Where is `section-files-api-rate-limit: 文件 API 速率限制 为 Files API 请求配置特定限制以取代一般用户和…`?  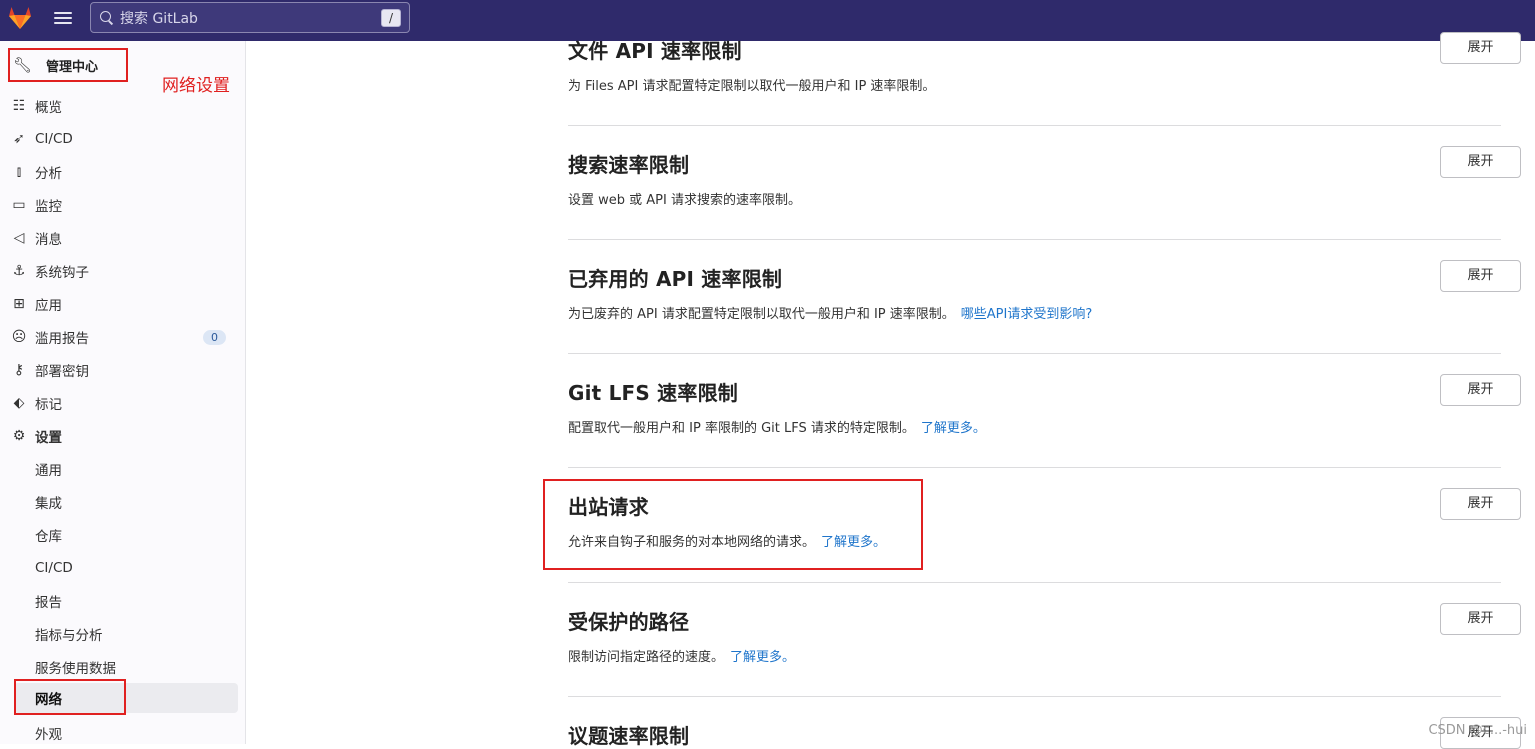 section-files-api-rate-limit: 文件 API 速率限制 为 Files API 请求配置特定限制以取代一般用户和… is located at coordinates (1051, 64).